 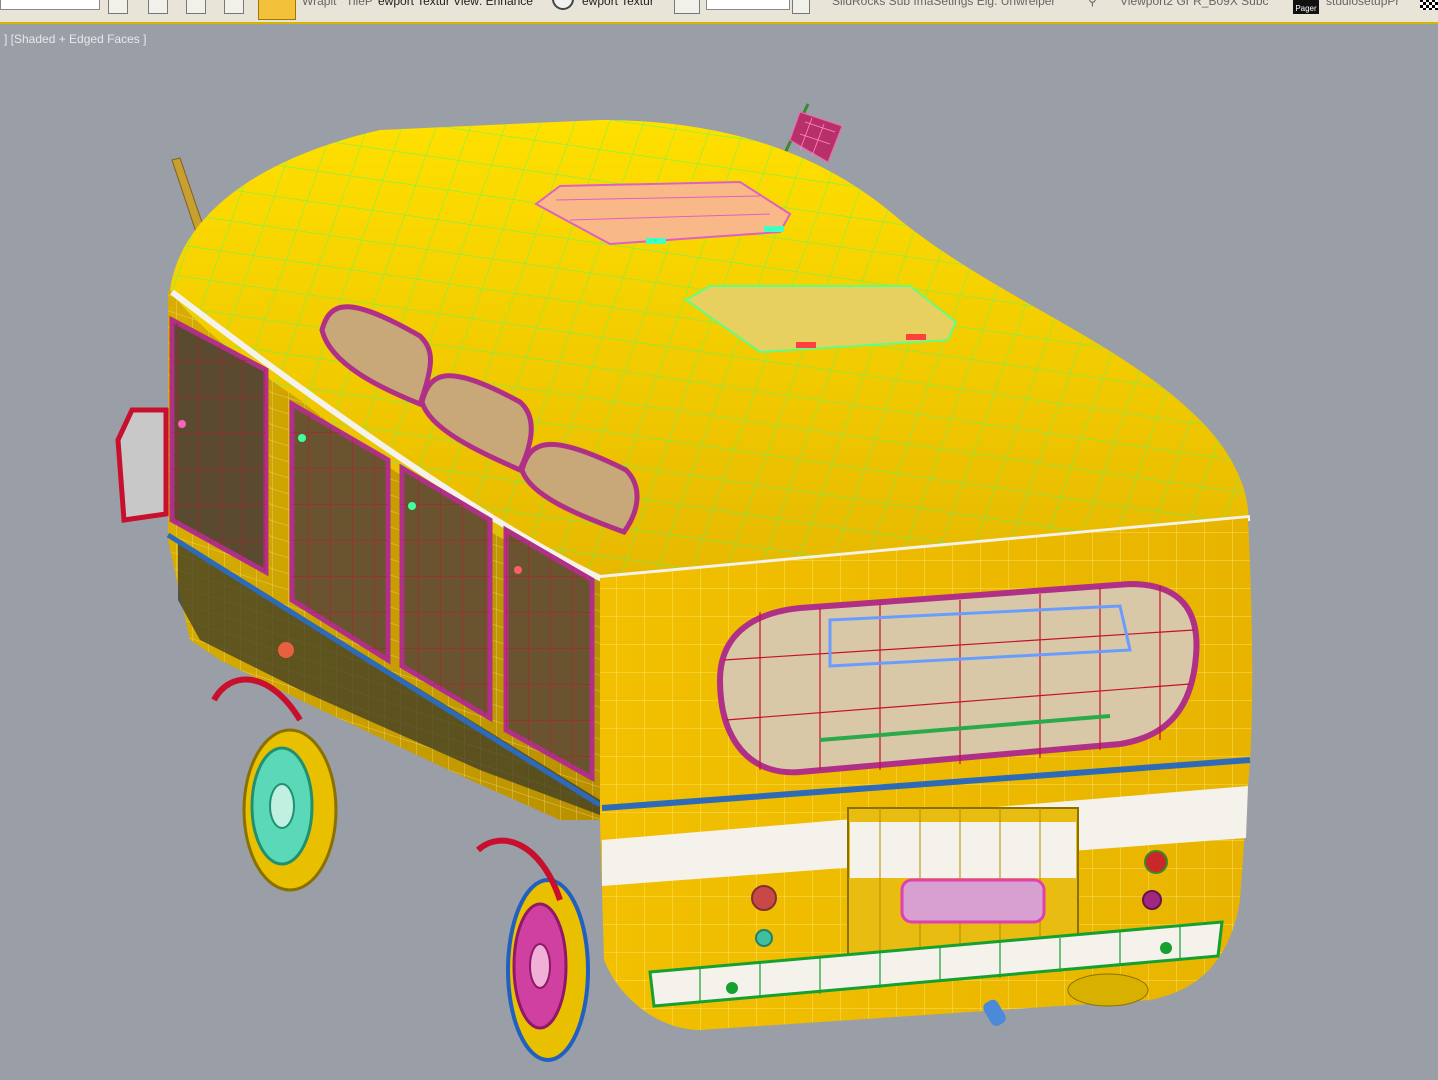 I want to click on value-field, so click(x=748, y=5).